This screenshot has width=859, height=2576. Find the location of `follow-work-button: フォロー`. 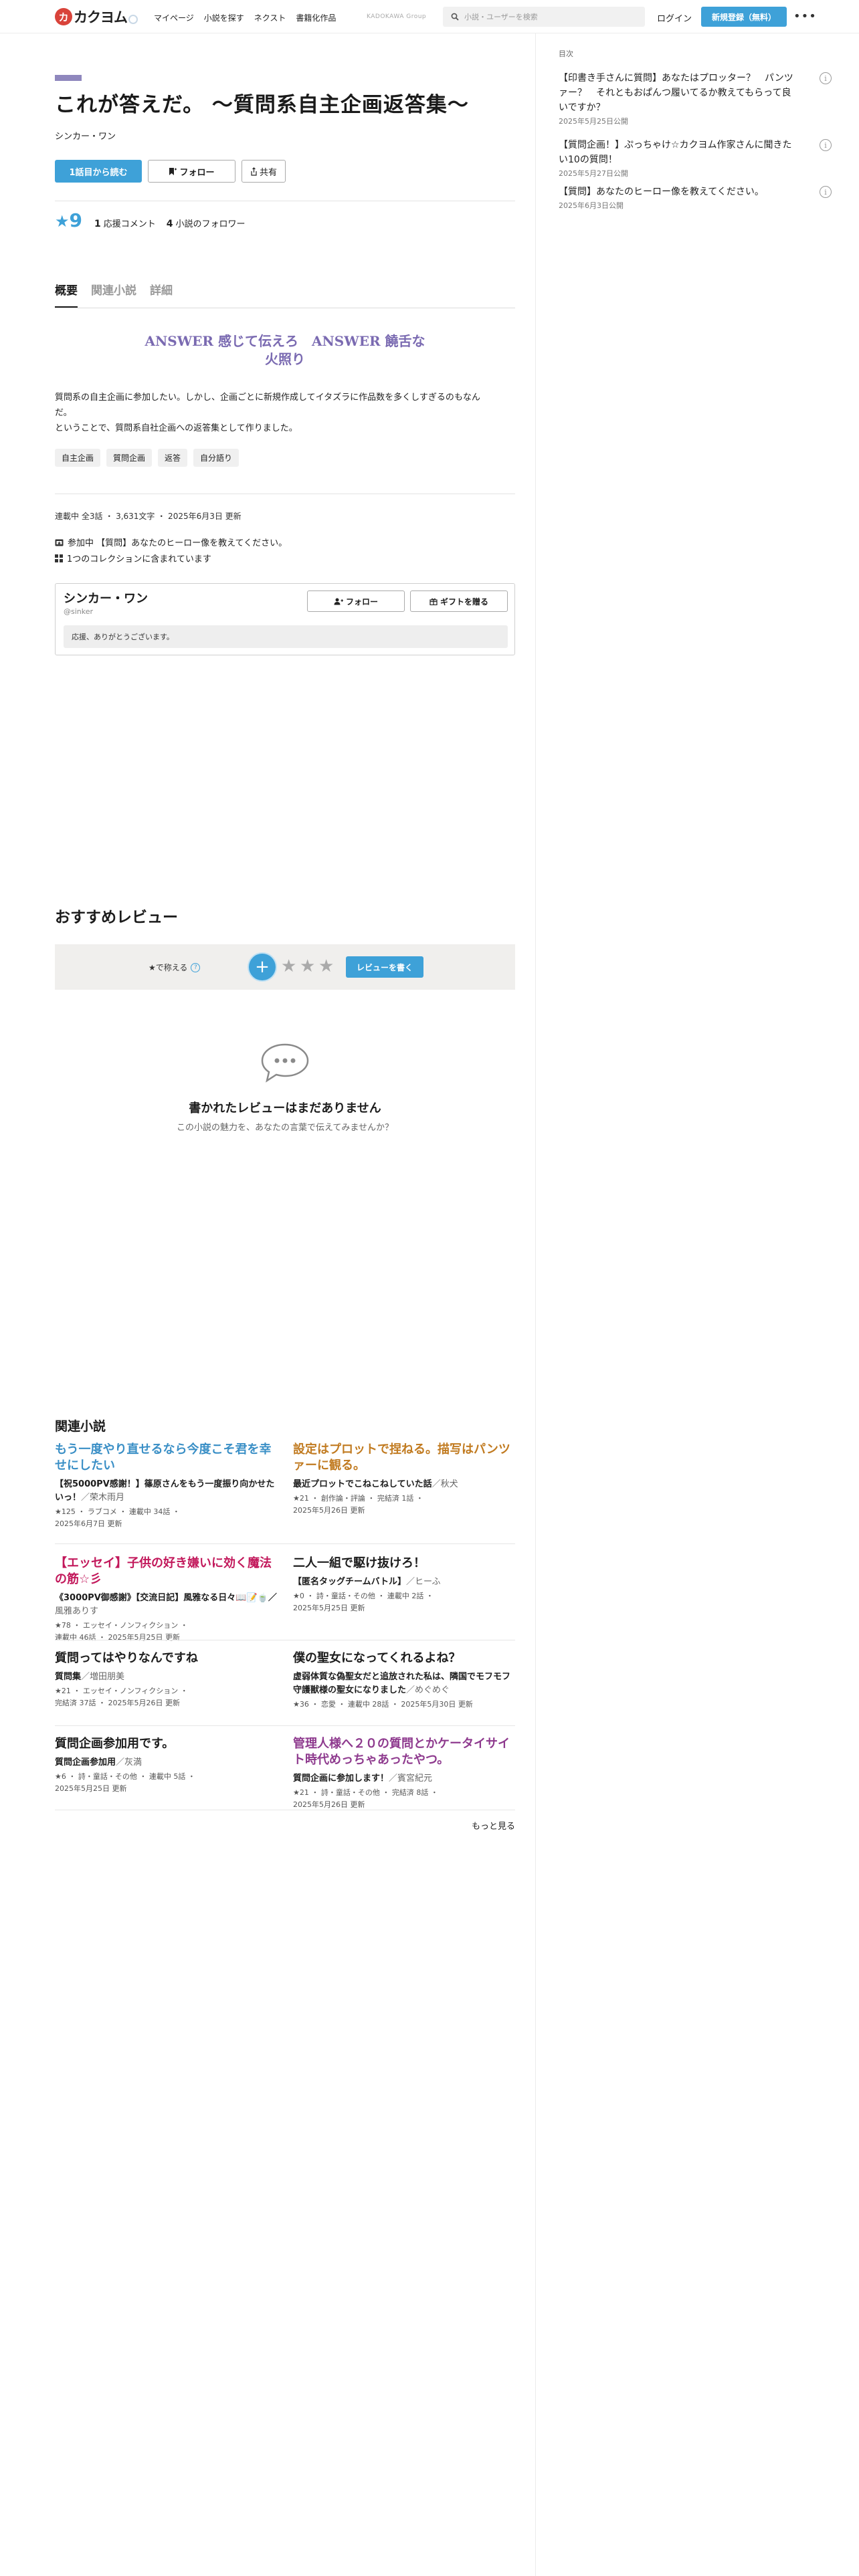

follow-work-button: フォロー is located at coordinates (191, 171).